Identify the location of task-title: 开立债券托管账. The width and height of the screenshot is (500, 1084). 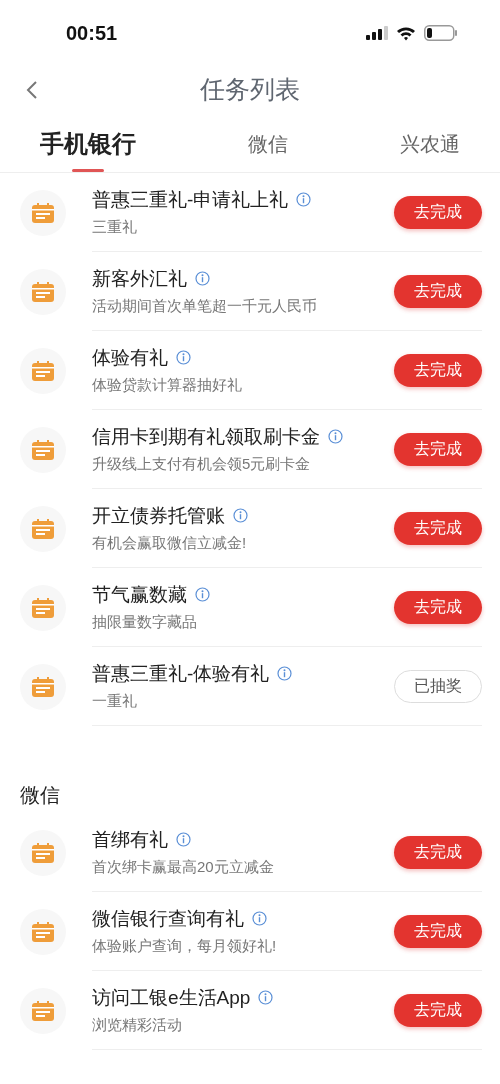
(158, 515).